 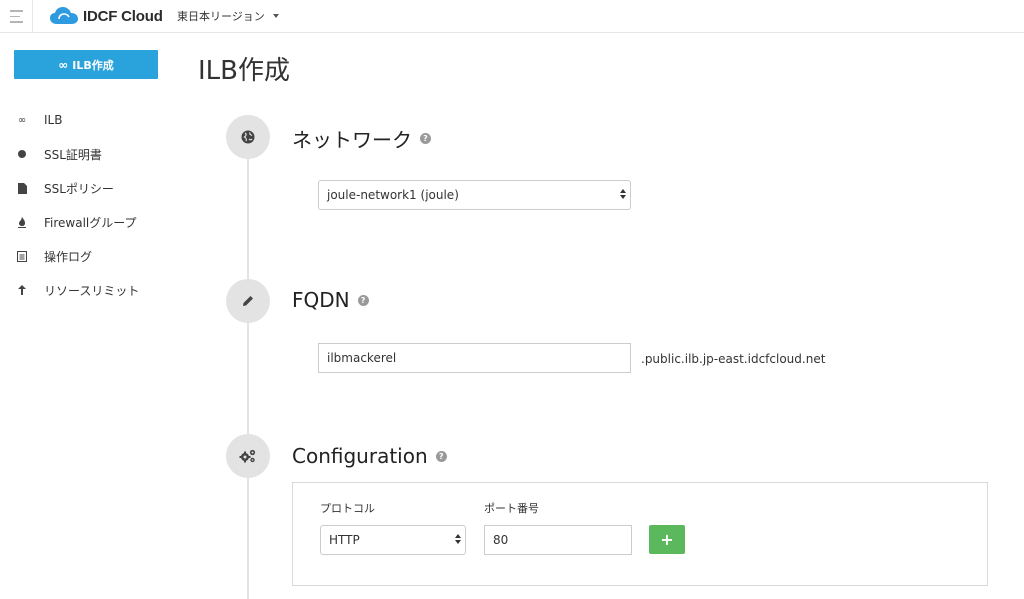 What do you see at coordinates (321, 300) in the screenshot?
I see `fqdn-title-text: FQDN` at bounding box center [321, 300].